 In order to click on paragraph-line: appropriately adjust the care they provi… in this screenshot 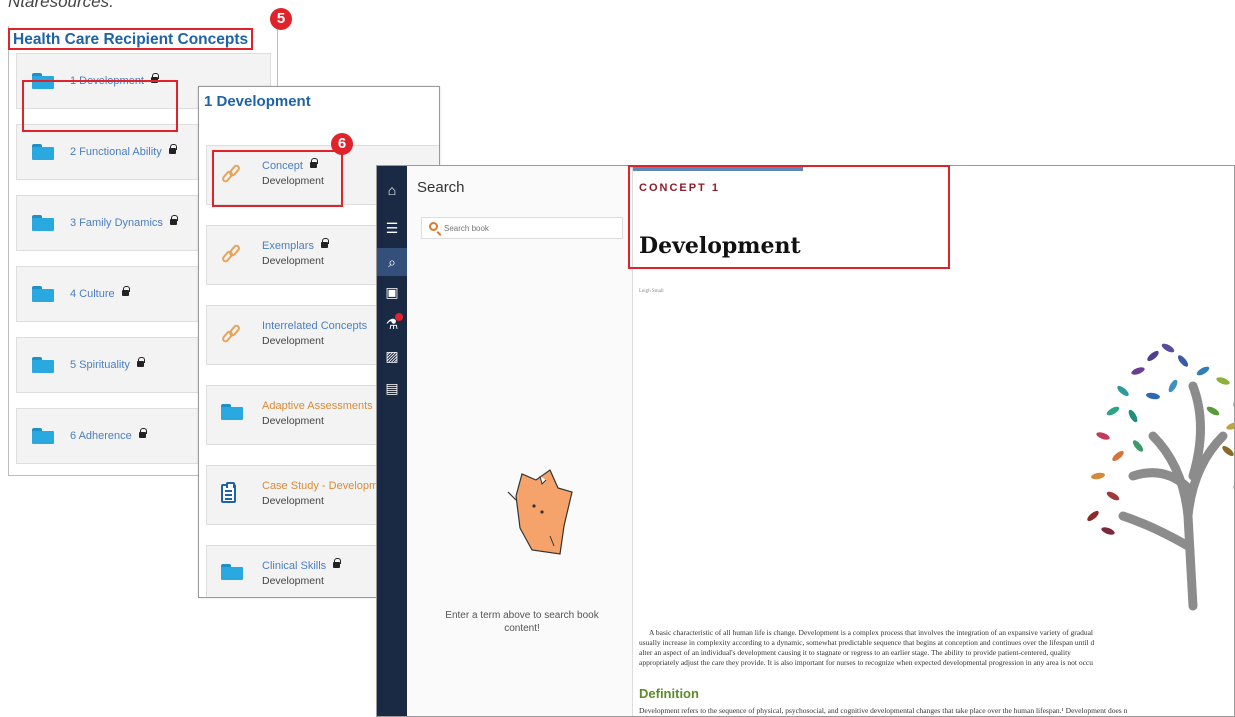, I will do `click(866, 662)`.